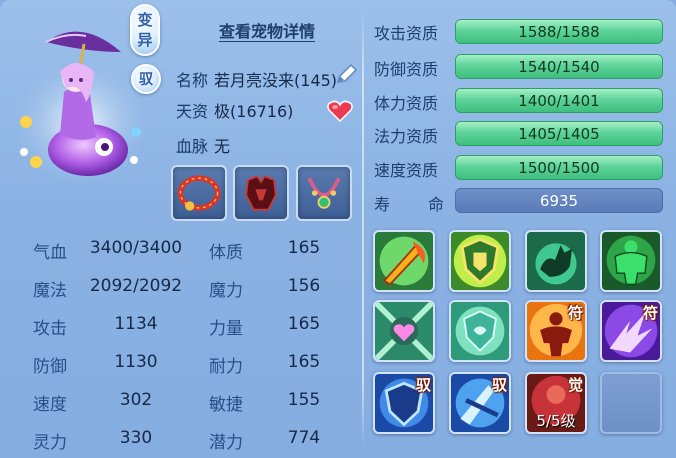 This screenshot has width=676, height=458. I want to click on skill-slot-11: 觉 5/5级, so click(556, 403).